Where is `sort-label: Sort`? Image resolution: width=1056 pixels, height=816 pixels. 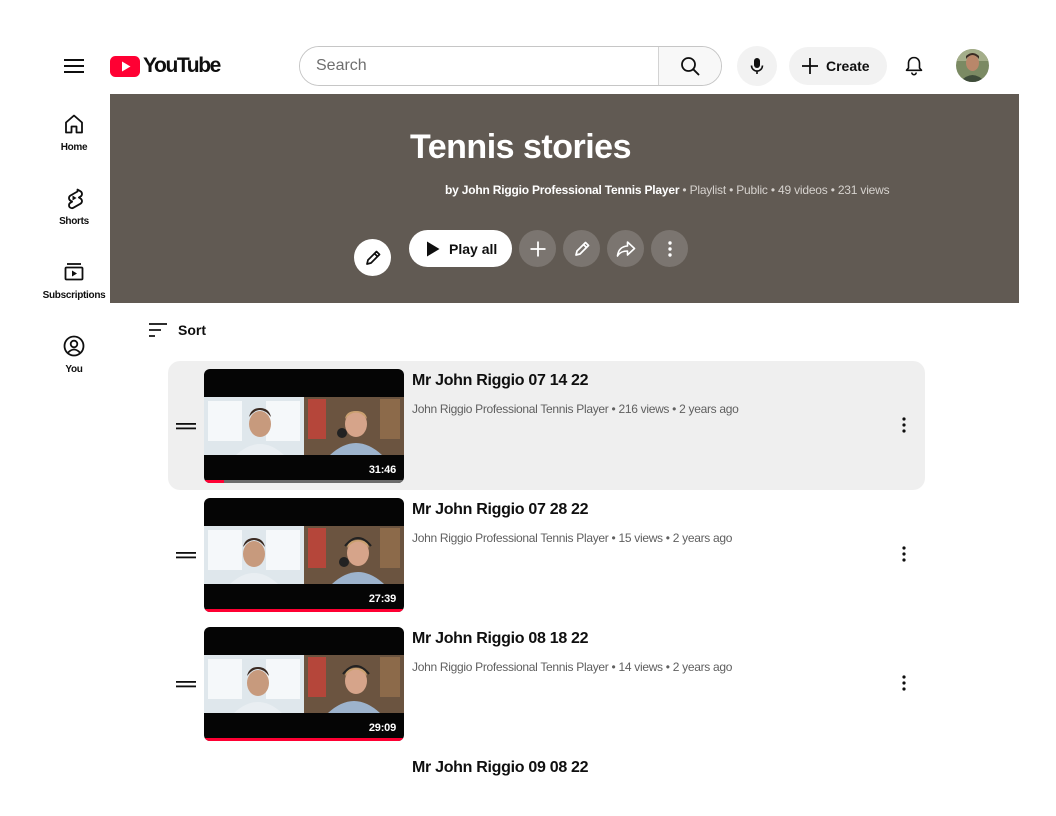 sort-label: Sort is located at coordinates (192, 330).